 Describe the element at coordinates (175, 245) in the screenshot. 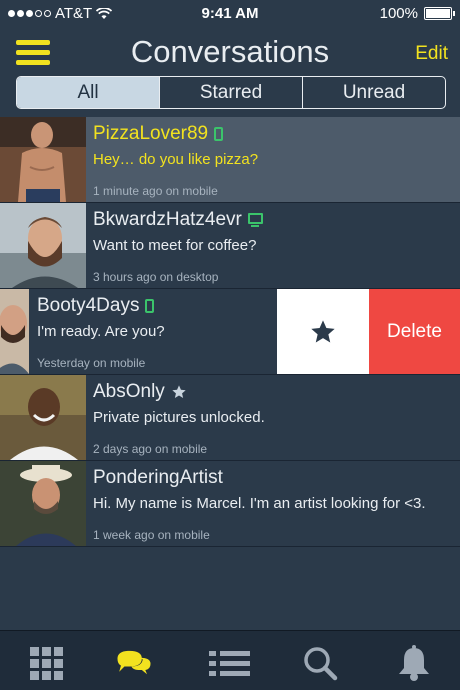

I see `message-preview: Want to meet for coffee?` at that location.